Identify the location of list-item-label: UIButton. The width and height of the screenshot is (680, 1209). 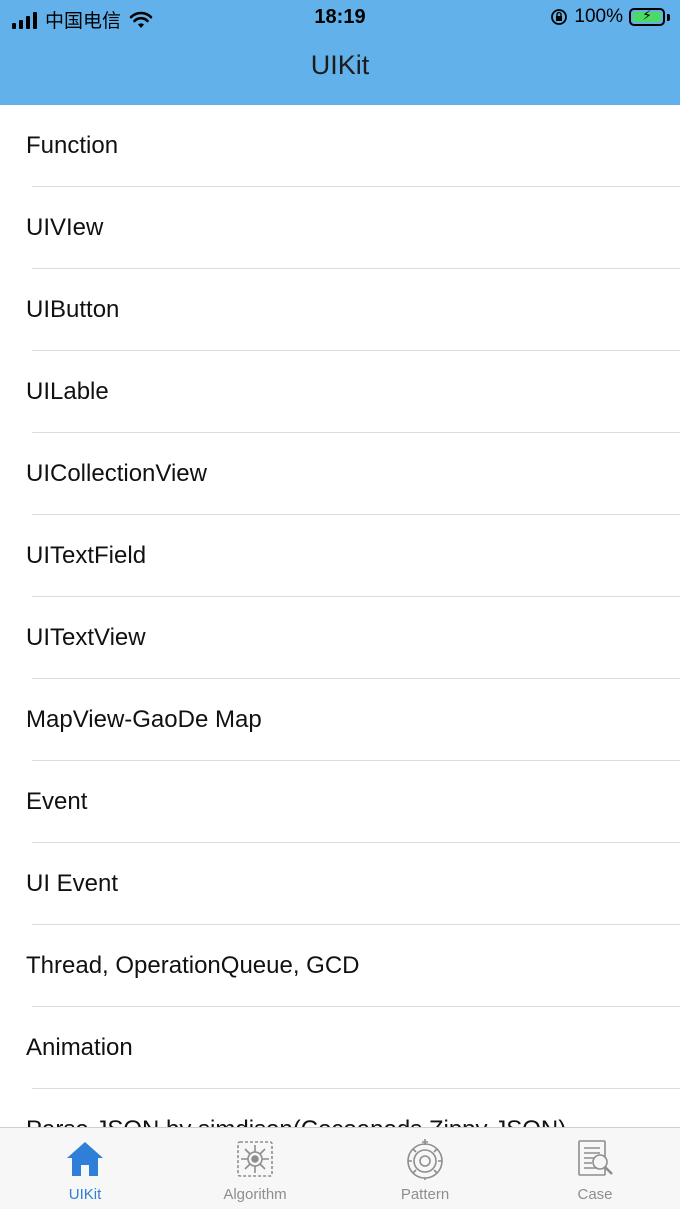
(73, 309).